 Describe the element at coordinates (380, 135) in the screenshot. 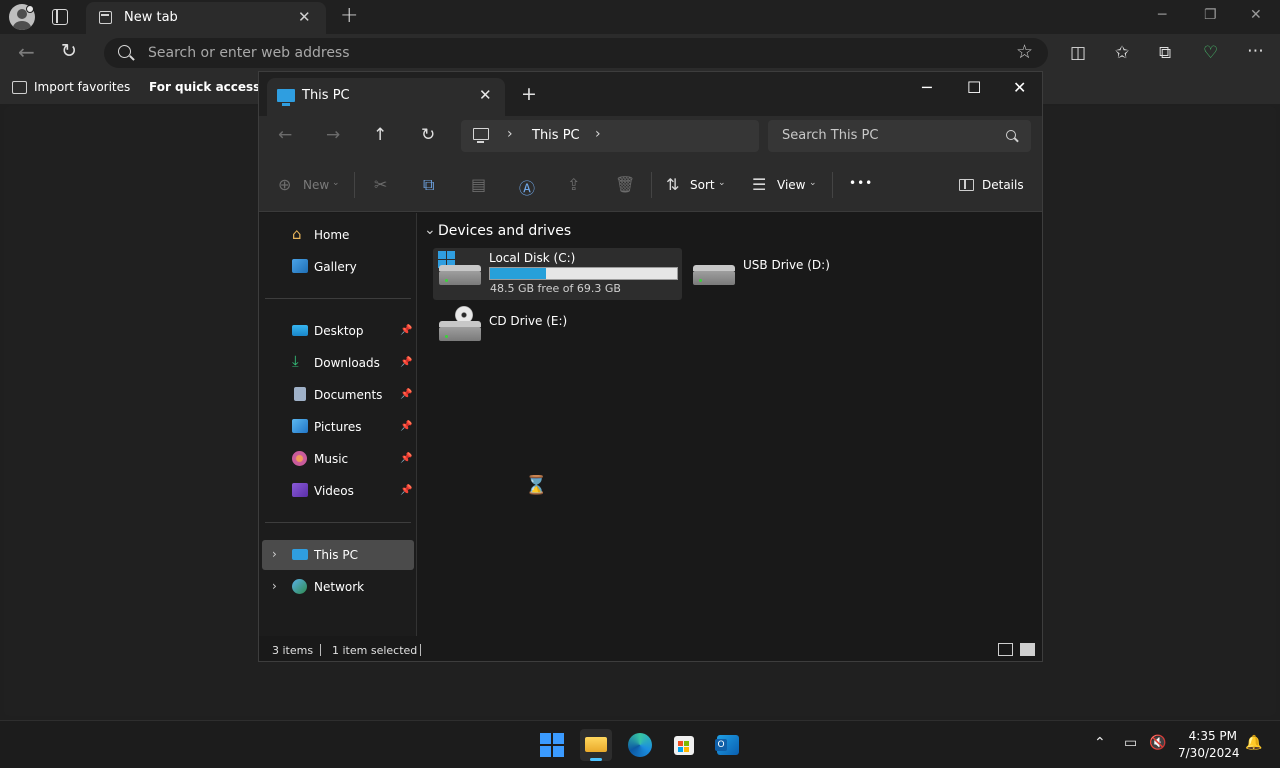

I see `up-icon: ↑` at that location.